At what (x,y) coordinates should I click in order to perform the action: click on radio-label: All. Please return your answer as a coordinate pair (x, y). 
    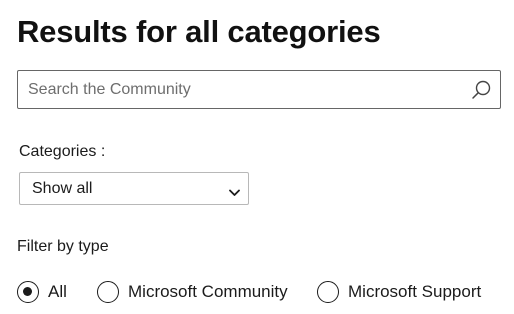
    Looking at the image, I should click on (57, 291).